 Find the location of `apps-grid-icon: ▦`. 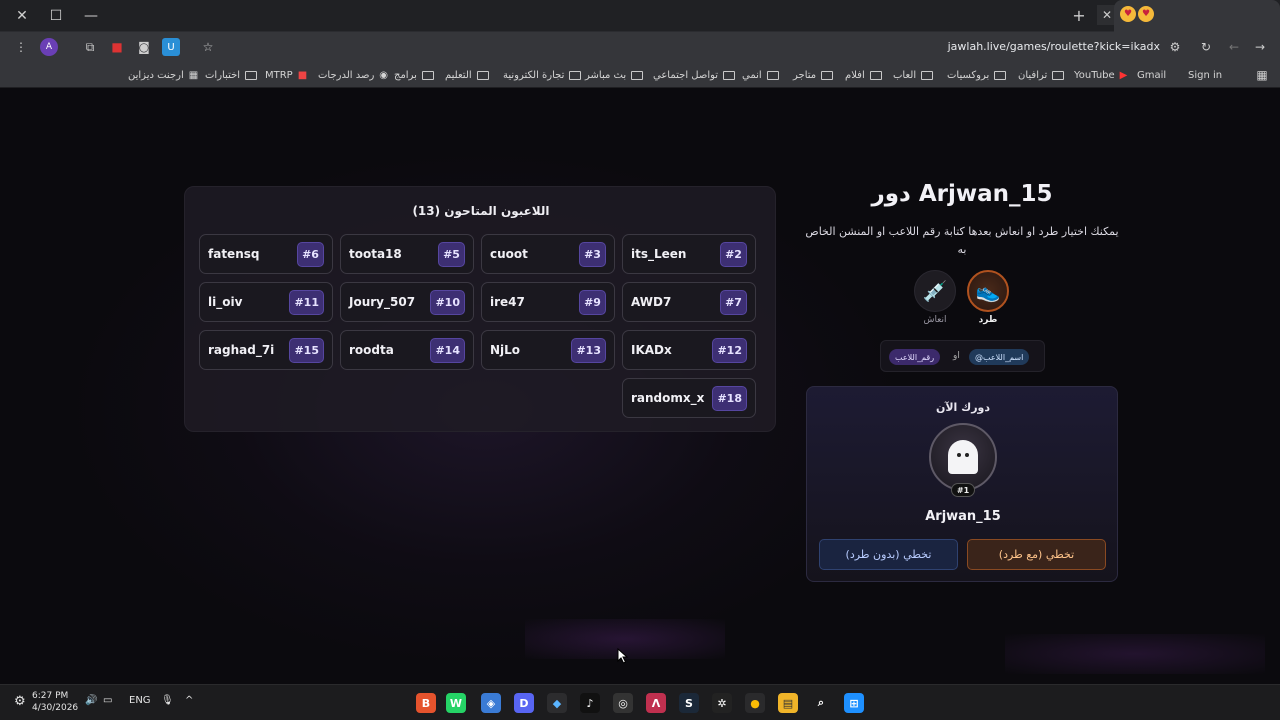

apps-grid-icon: ▦ is located at coordinates (1262, 75).